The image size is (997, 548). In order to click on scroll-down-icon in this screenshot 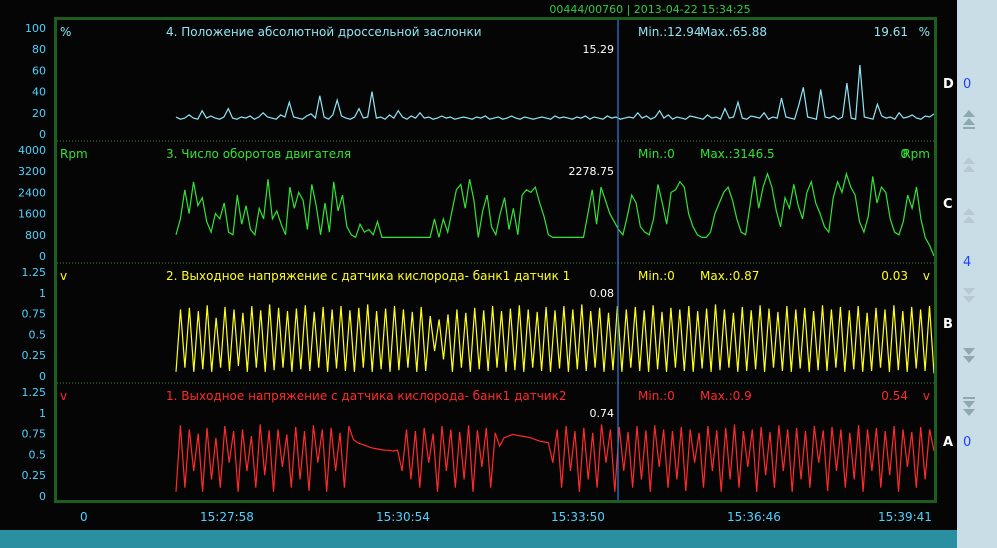, I will do `click(969, 407)`.